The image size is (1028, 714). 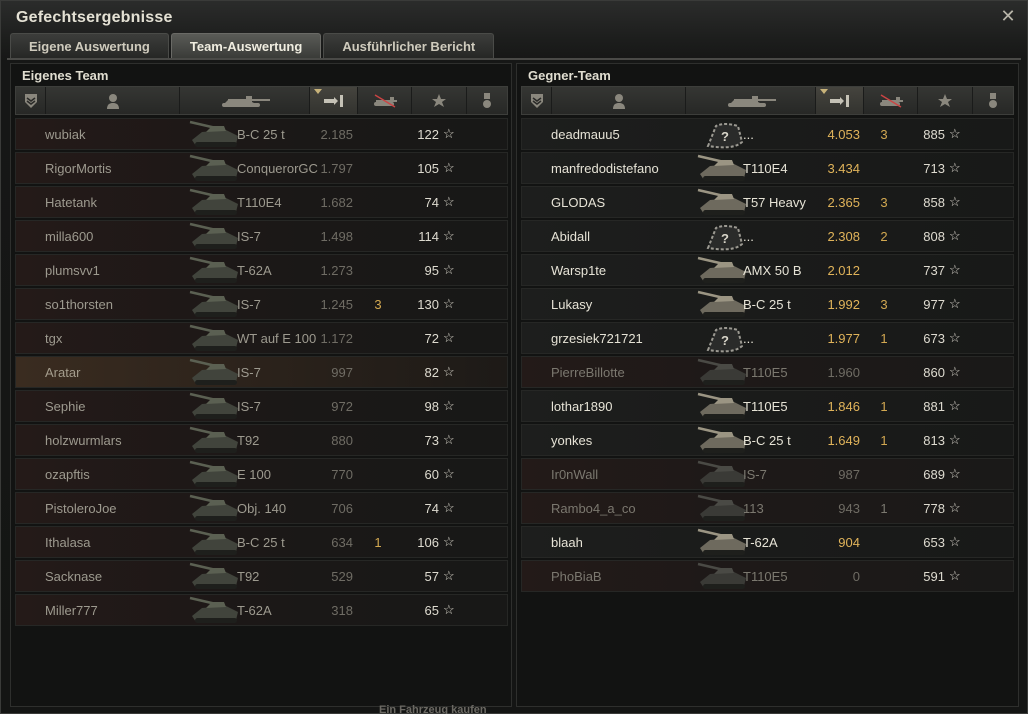 I want to click on tab-divider, so click(x=514, y=59).